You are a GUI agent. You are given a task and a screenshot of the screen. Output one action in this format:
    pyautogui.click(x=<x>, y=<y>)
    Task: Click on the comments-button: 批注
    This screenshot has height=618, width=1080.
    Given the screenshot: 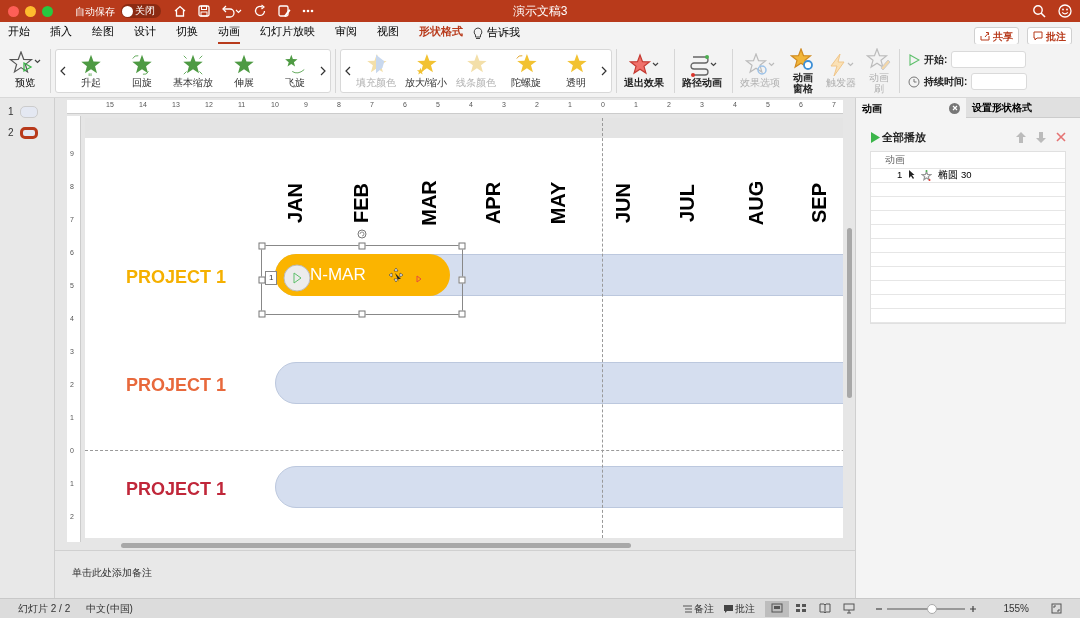 What is the action you would take?
    pyautogui.click(x=1049, y=36)
    